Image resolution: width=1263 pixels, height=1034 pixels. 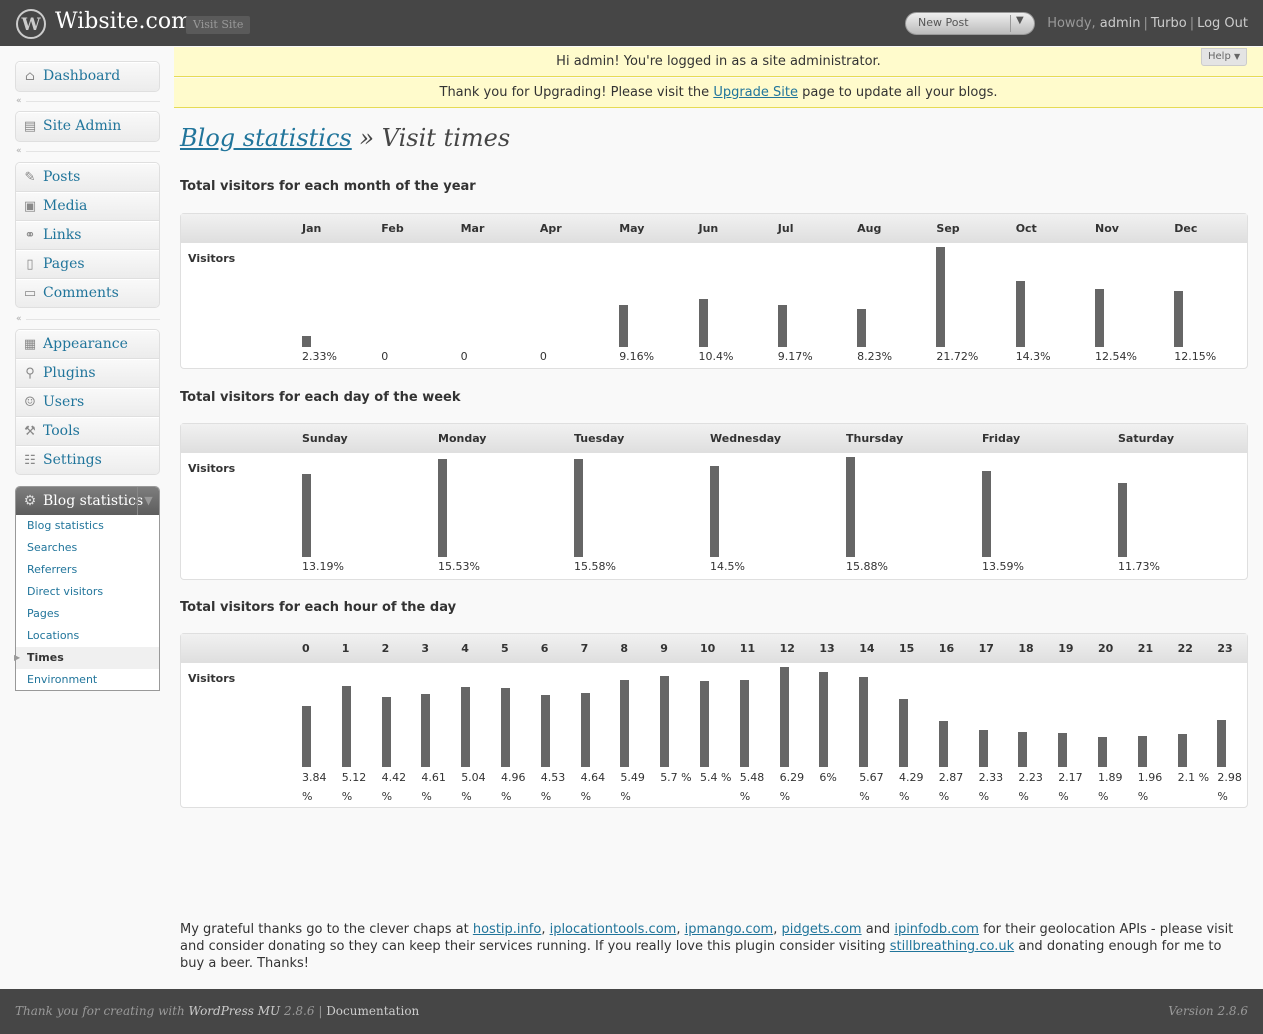 I want to click on menu-appearance: ▦ Appearance, so click(x=87, y=344).